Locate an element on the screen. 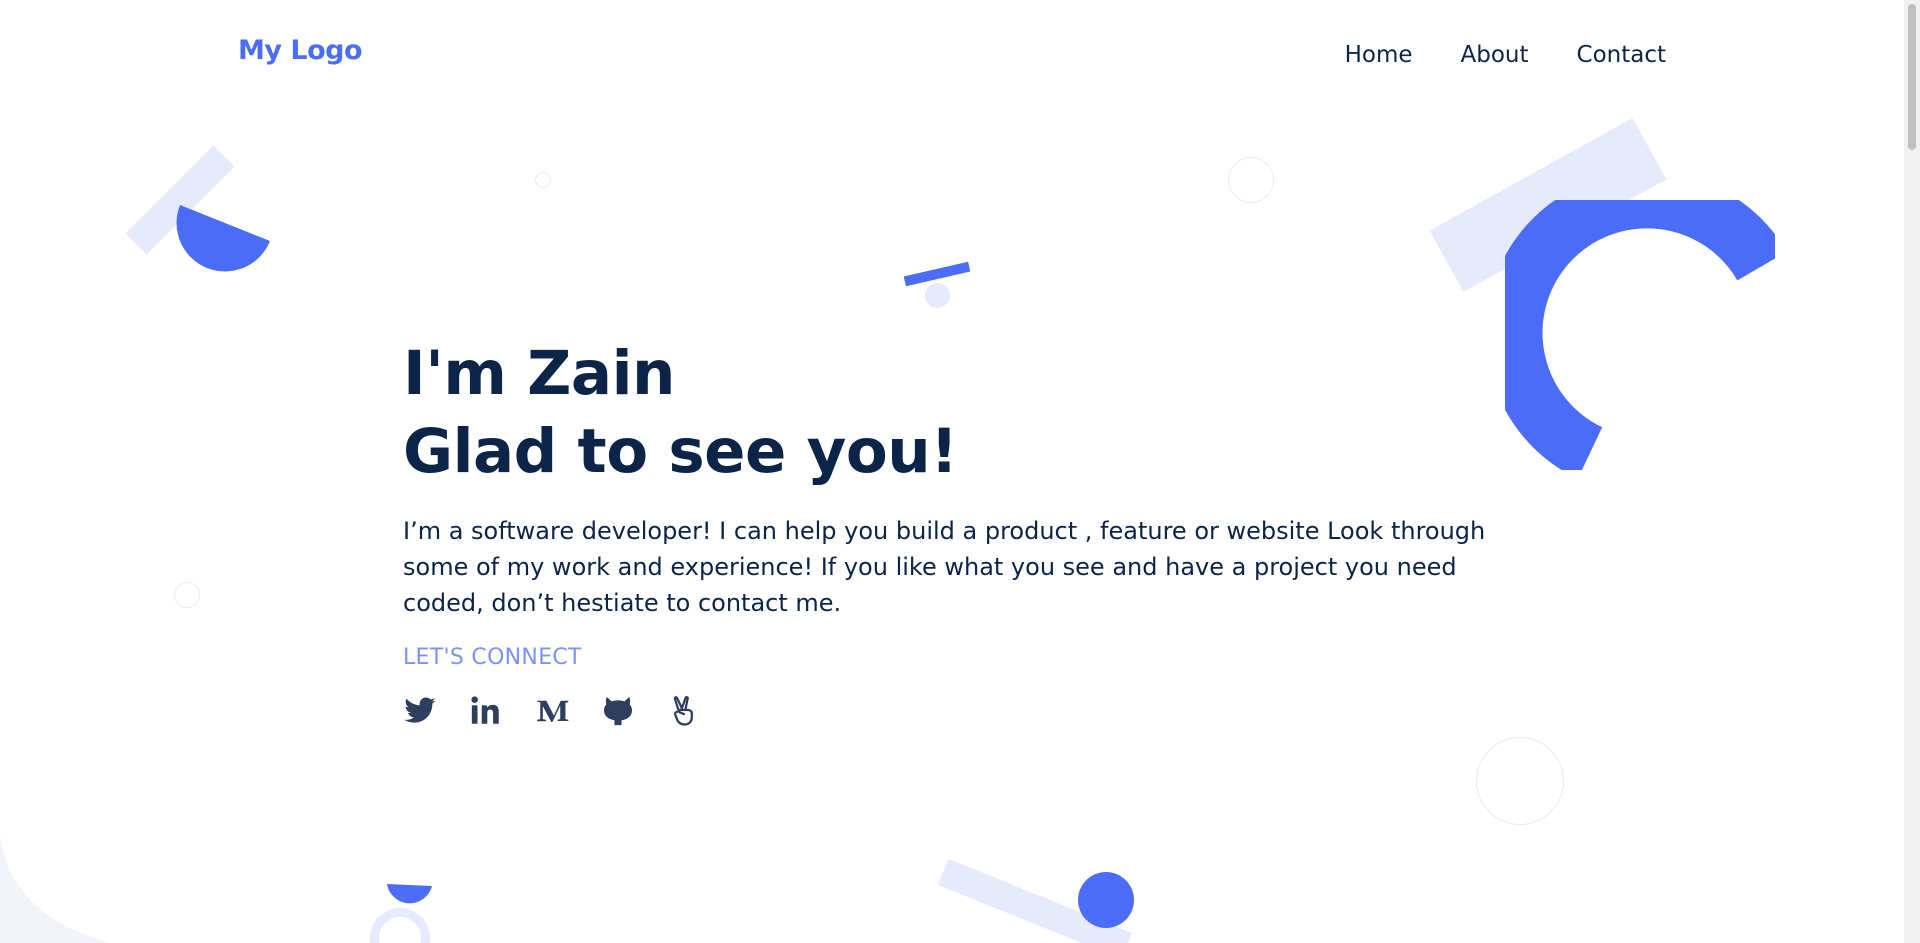 The width and height of the screenshot is (1920, 943). nav-about-link: About is located at coordinates (1495, 55).